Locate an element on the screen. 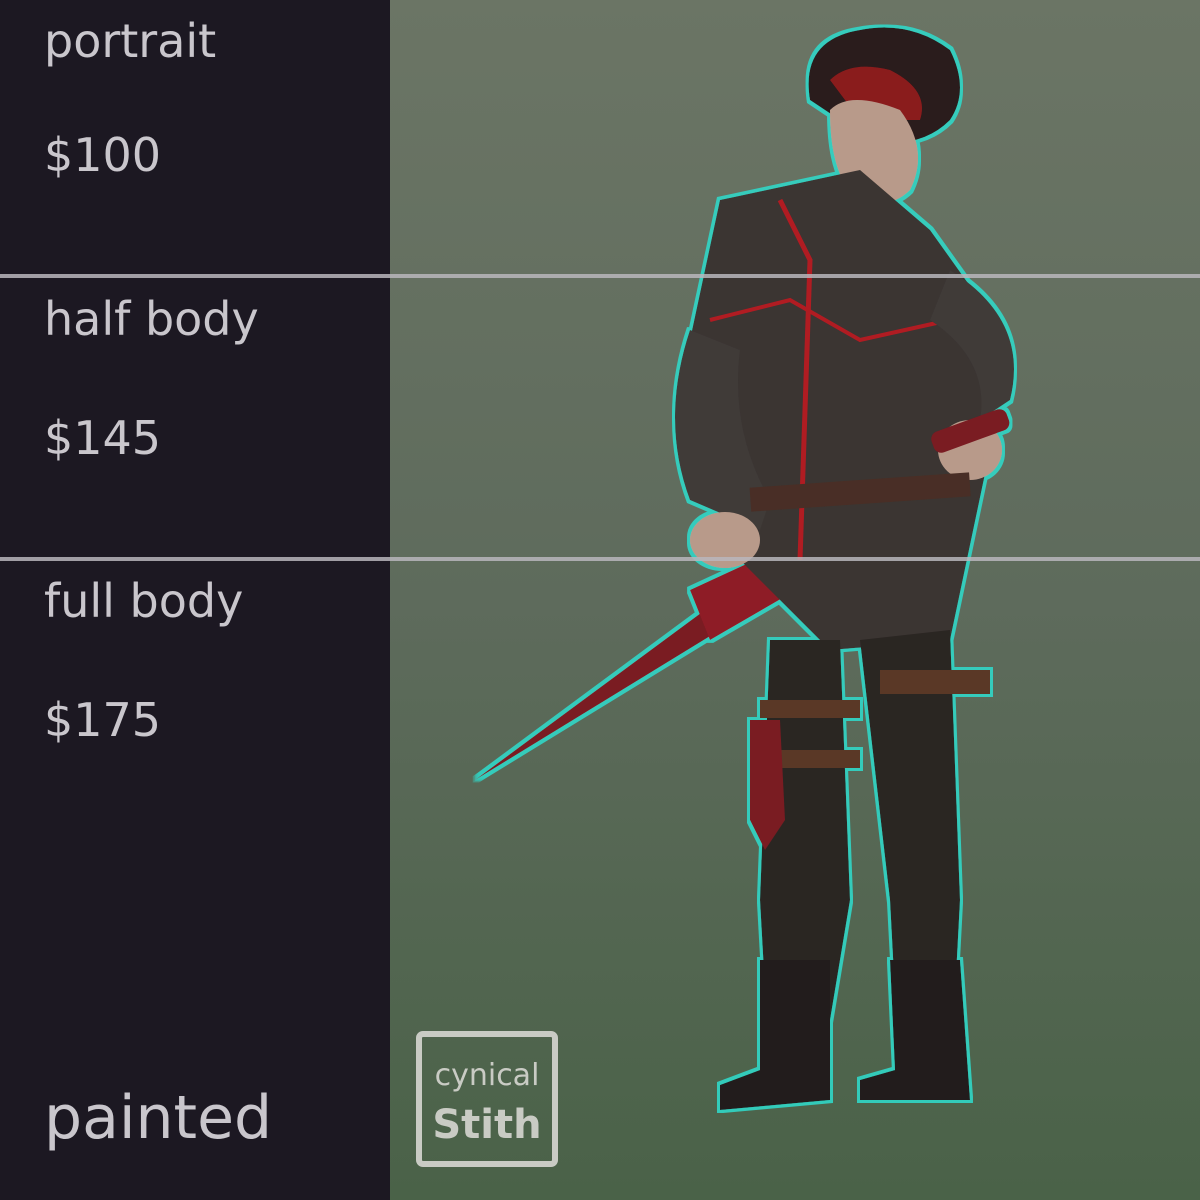  signature-stamp-logo: cynical Stith is located at coordinates (487, 1099).